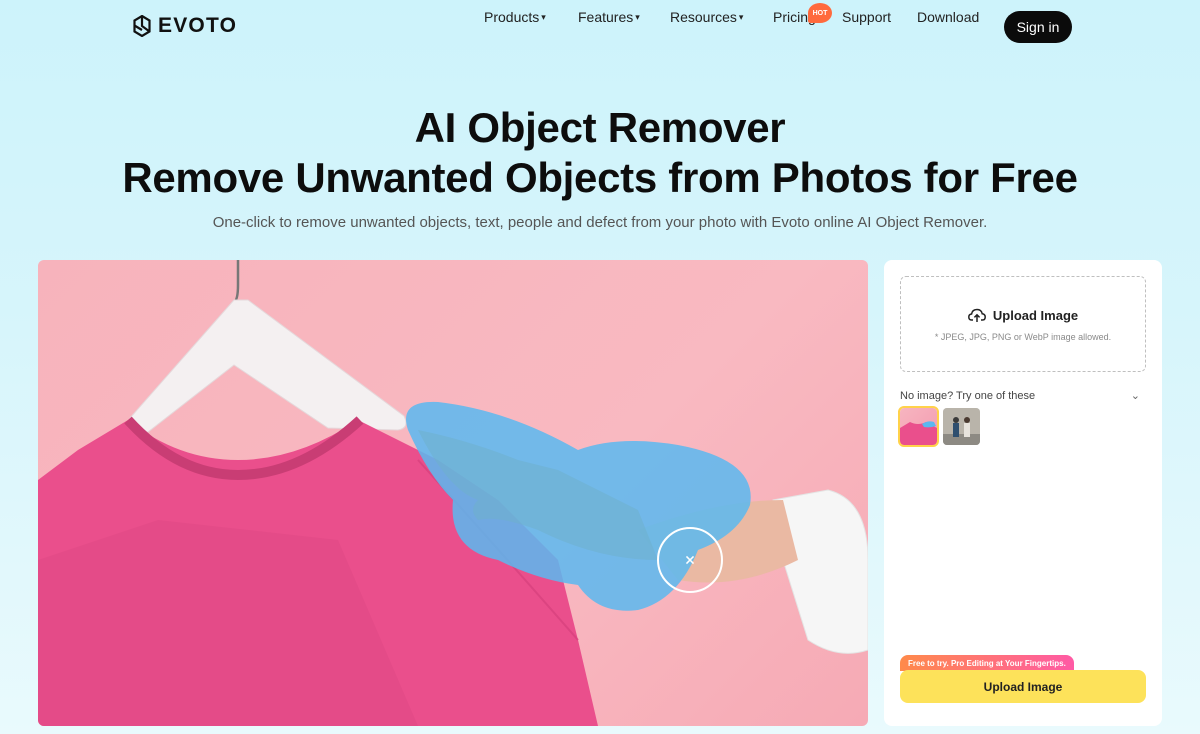 This screenshot has height=734, width=1200. I want to click on nav-products-label: Products, so click(512, 17).